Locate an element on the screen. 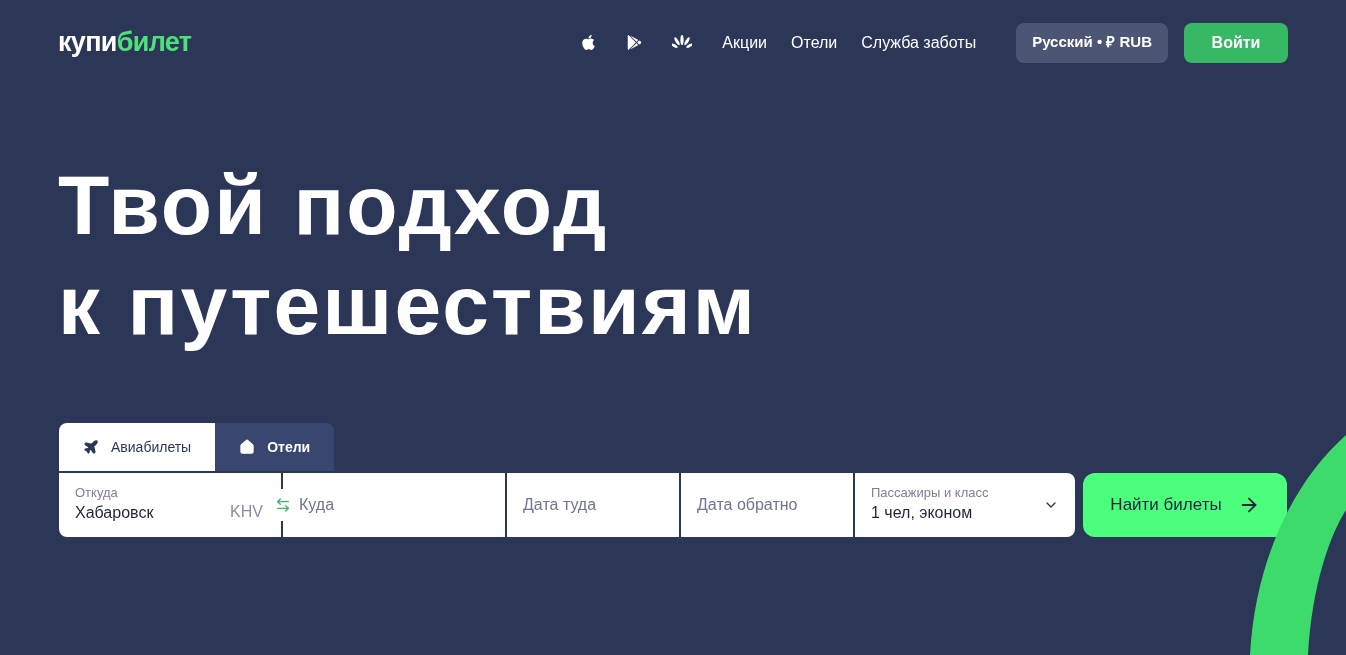 This screenshot has width=1346, height=655. apple-icon is located at coordinates (589, 42).